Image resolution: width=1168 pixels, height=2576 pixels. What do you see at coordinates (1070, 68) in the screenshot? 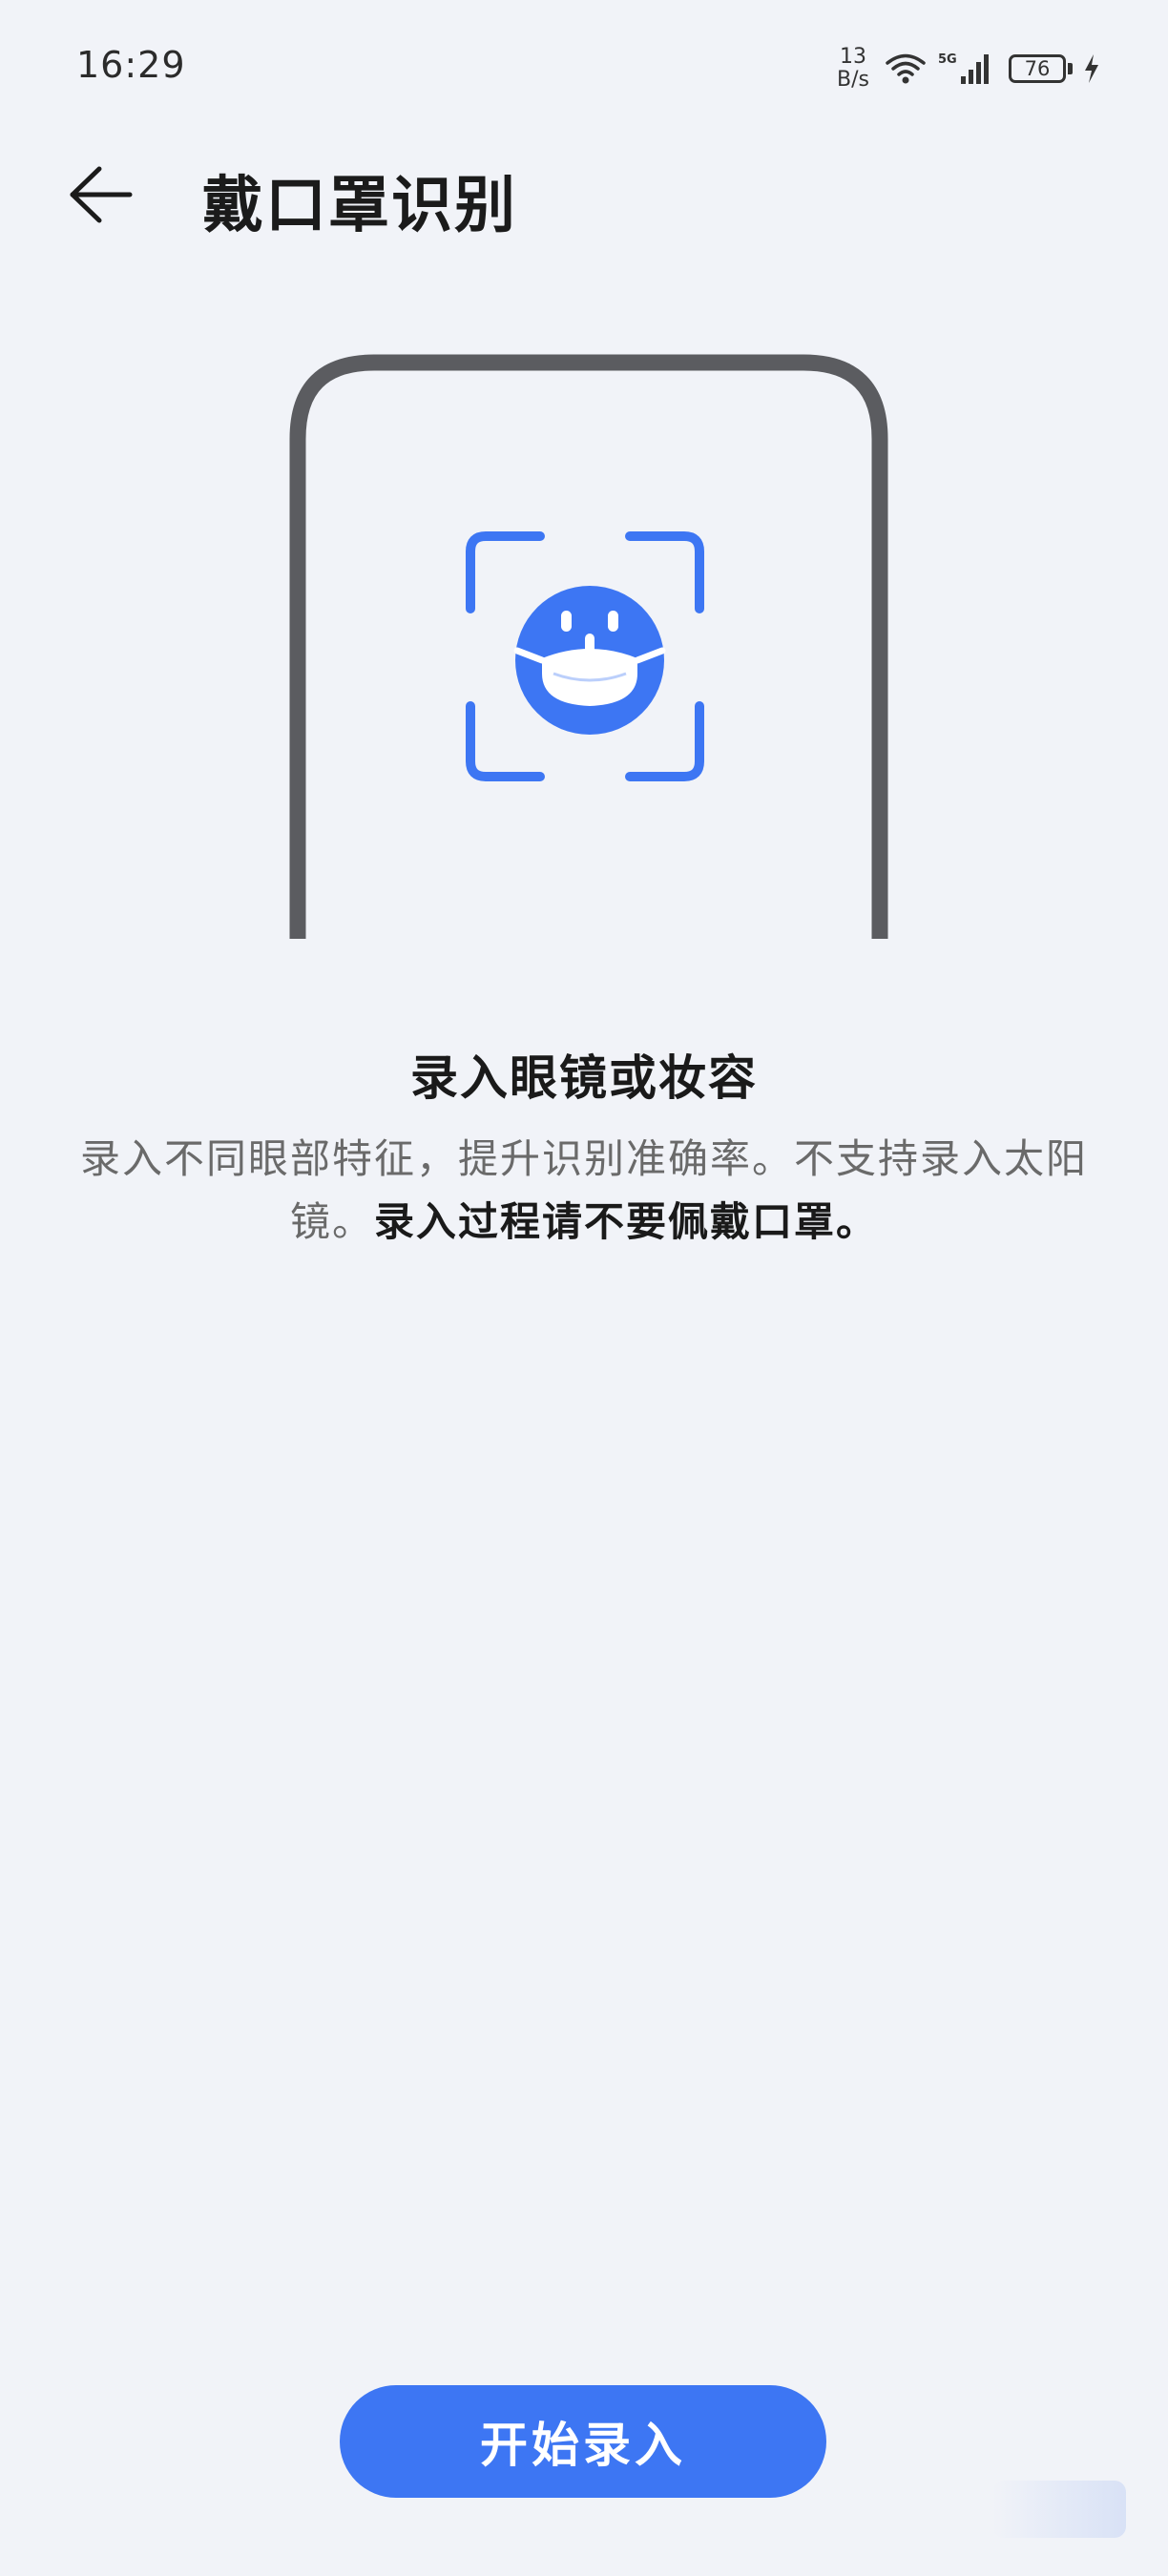
I see `battery-cap` at bounding box center [1070, 68].